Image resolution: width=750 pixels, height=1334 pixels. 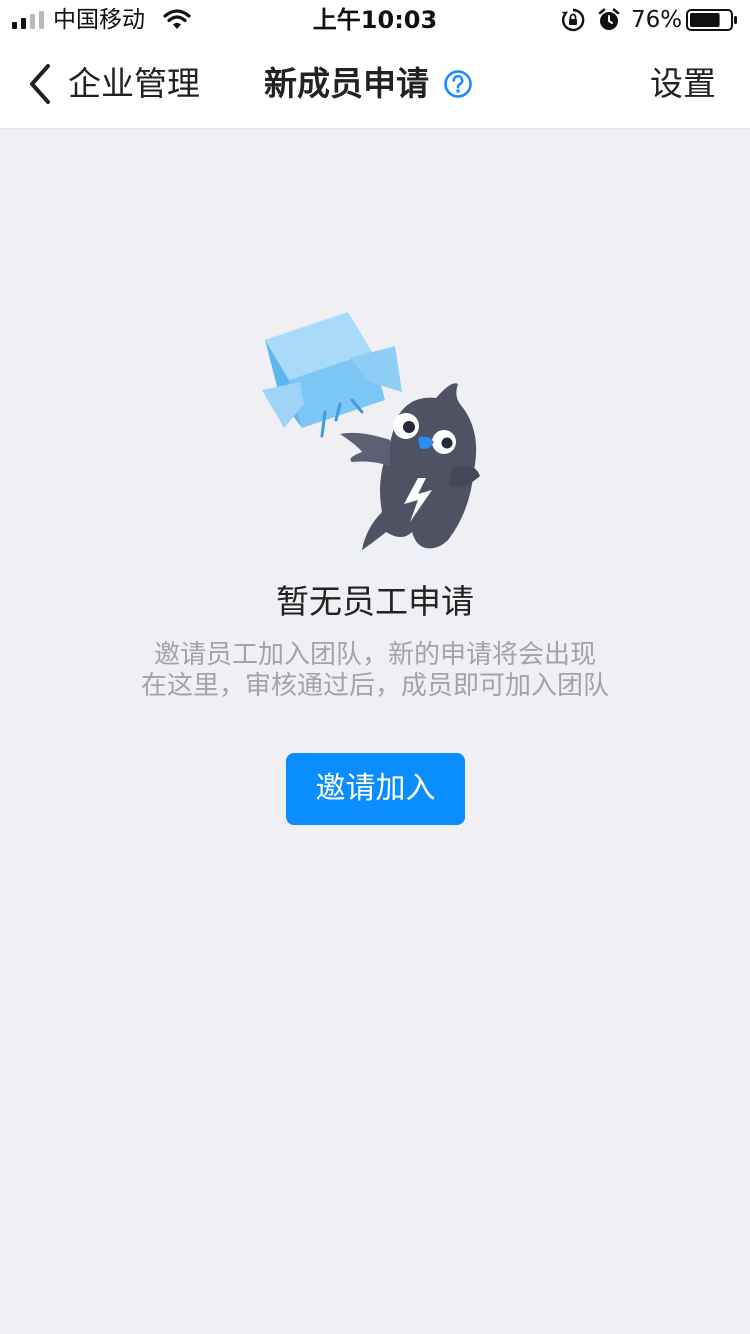 I want to click on help-circle-icon, so click(x=458, y=84).